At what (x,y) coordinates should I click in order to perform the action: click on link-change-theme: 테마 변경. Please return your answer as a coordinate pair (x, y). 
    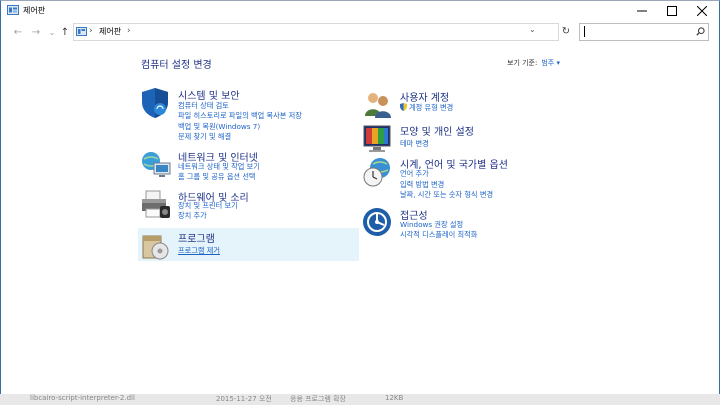
    Looking at the image, I should click on (414, 144).